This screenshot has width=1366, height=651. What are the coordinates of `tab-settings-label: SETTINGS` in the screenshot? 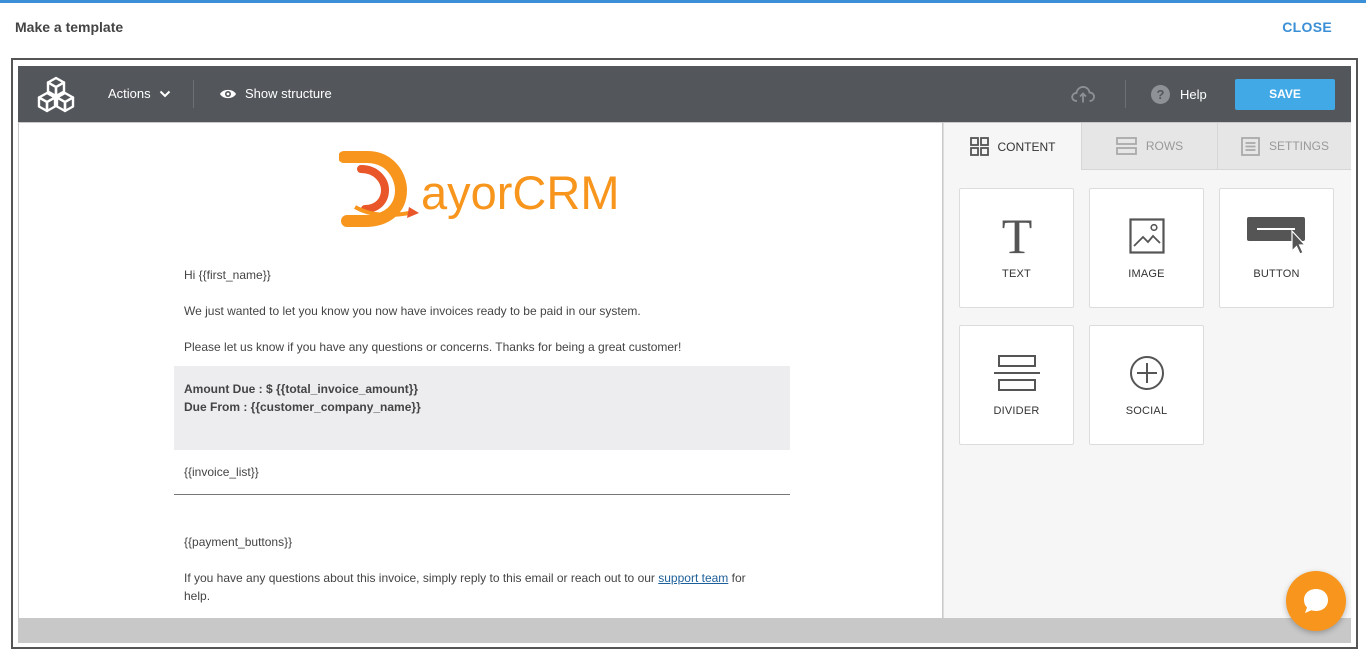 It's located at (1298, 146).